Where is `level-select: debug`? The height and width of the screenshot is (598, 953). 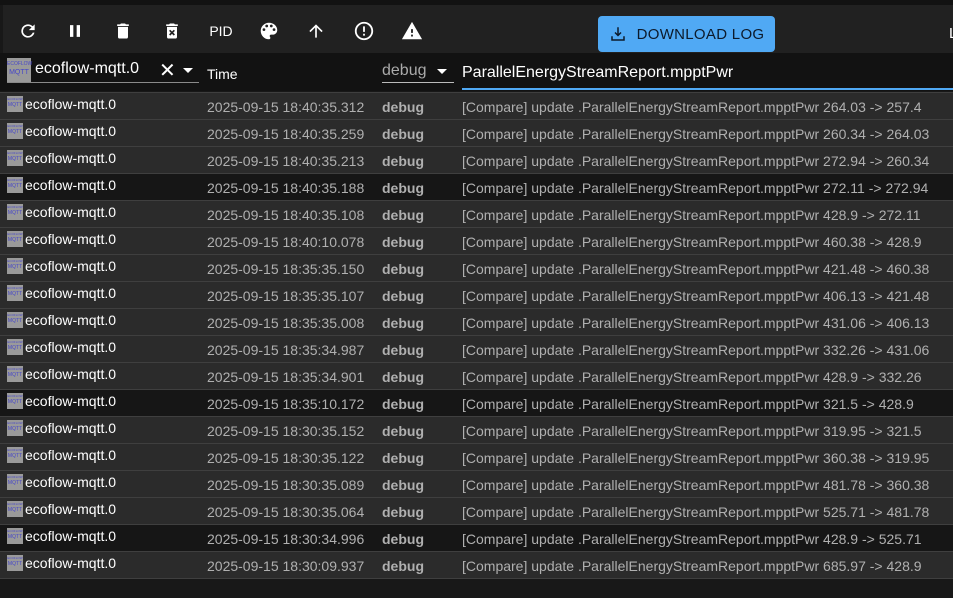
level-select: debug is located at coordinates (418, 70).